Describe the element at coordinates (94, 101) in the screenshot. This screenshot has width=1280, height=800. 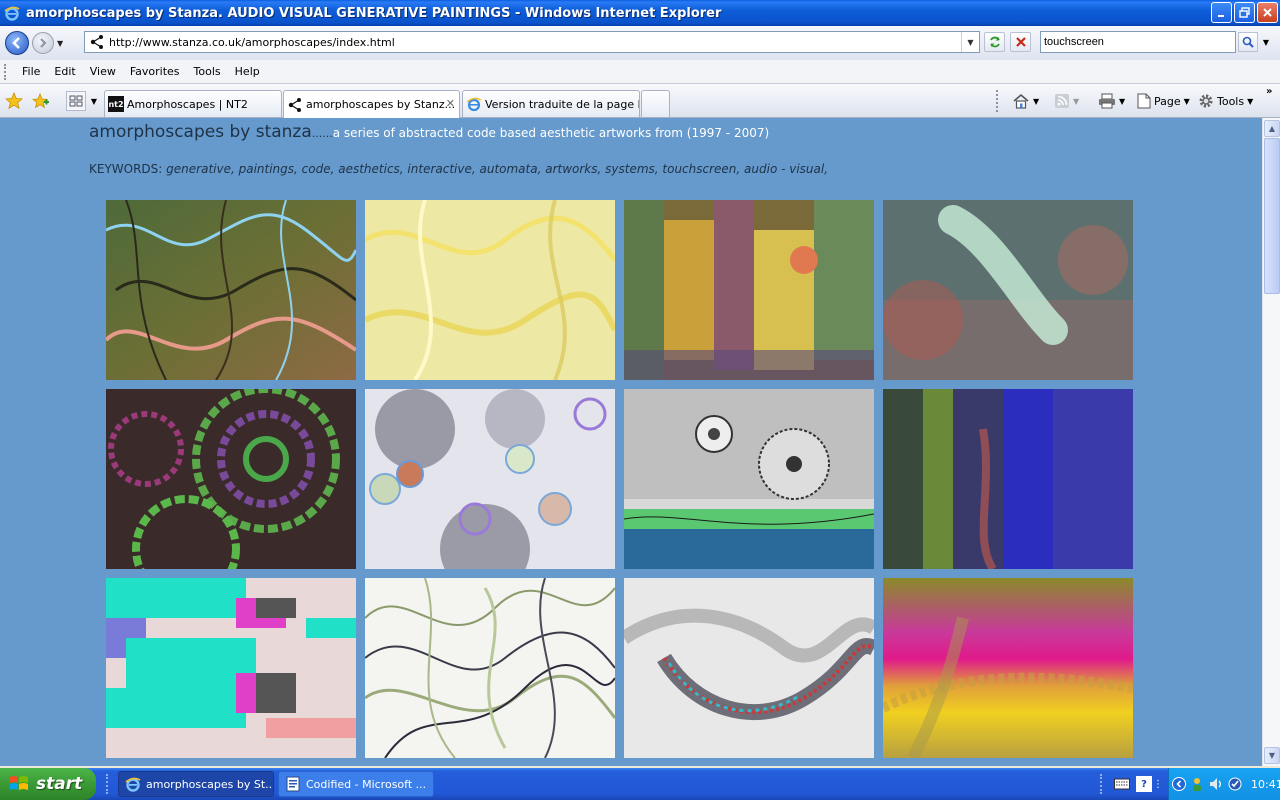
I see `tab-list-dropdown: ▼` at that location.